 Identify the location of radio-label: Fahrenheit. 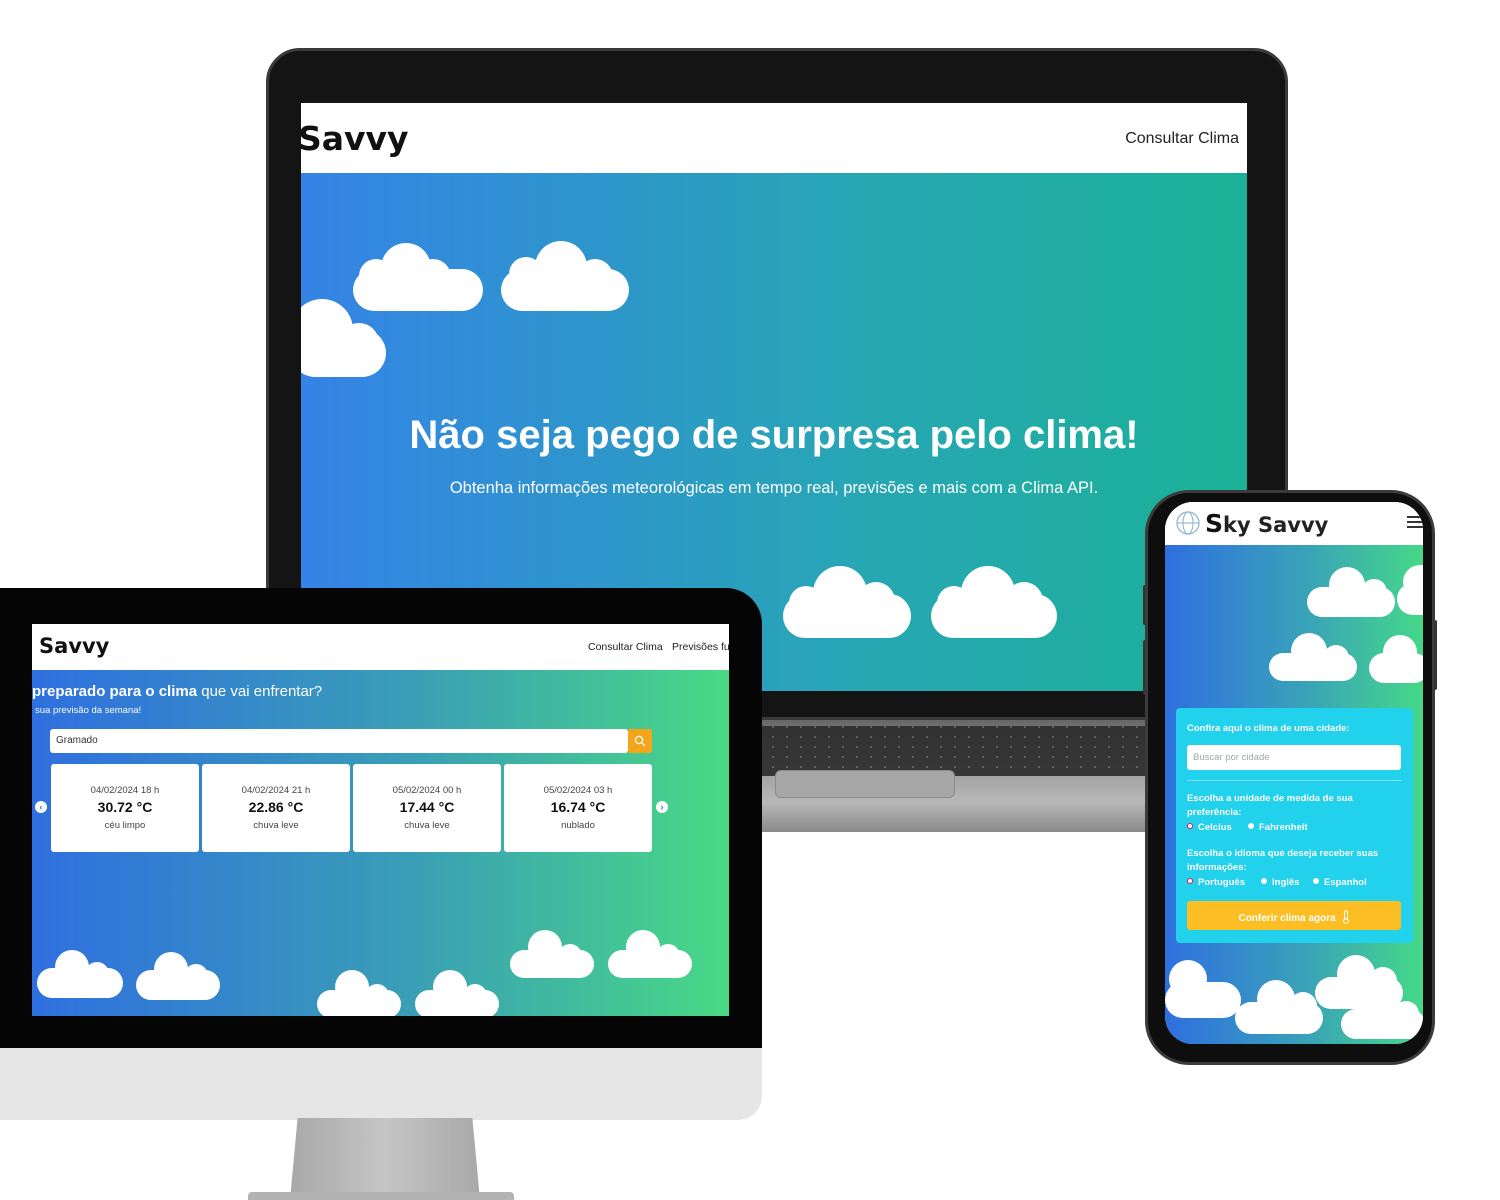
(1283, 827).